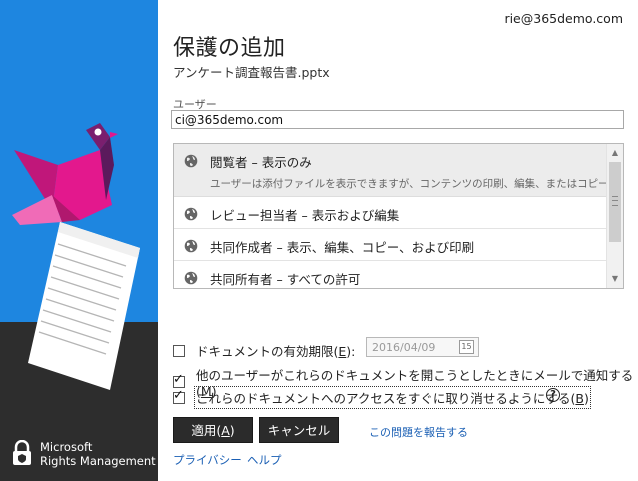 The image size is (638, 481). Describe the element at coordinates (418, 432) in the screenshot. I see `report-issue-link: この問題を報告する` at that location.